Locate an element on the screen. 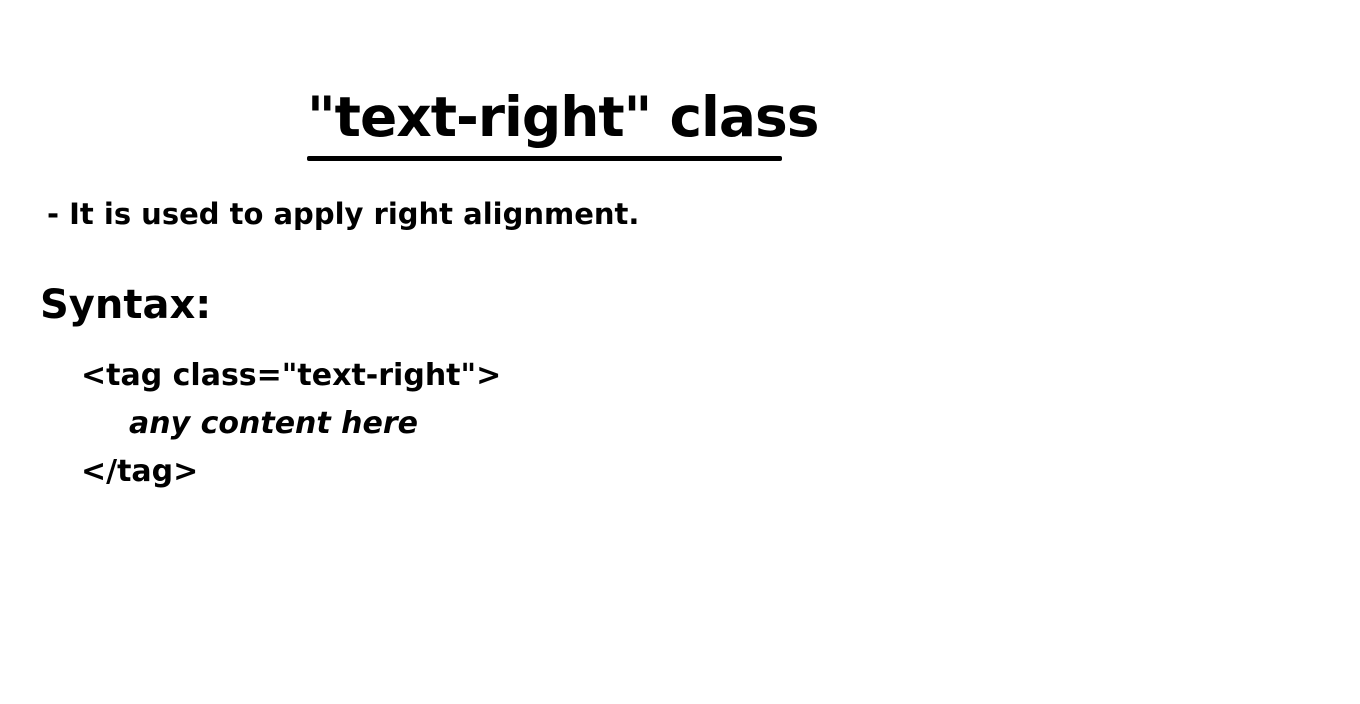  code-closing-tag: </tag> is located at coordinates (140, 471).